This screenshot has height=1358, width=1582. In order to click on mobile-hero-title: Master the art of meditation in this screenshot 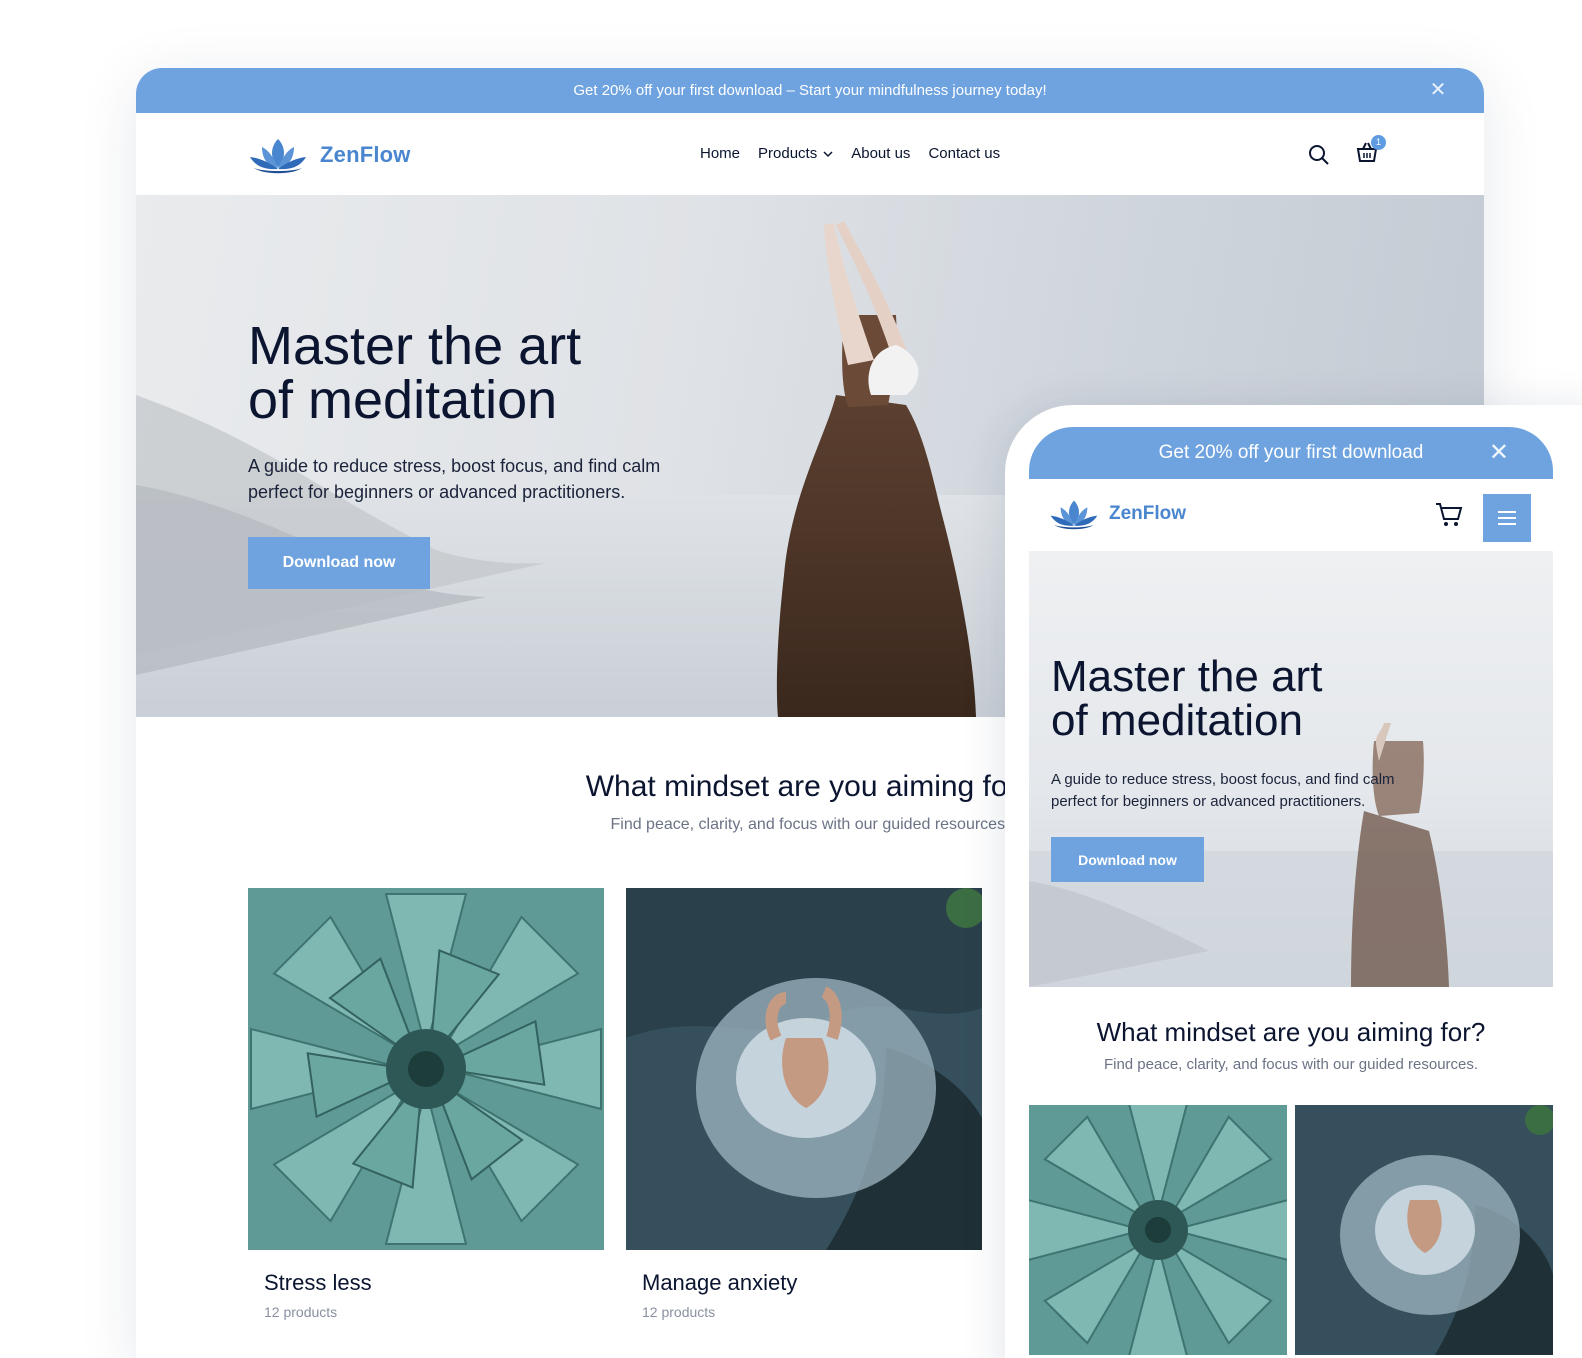, I will do `click(1186, 699)`.